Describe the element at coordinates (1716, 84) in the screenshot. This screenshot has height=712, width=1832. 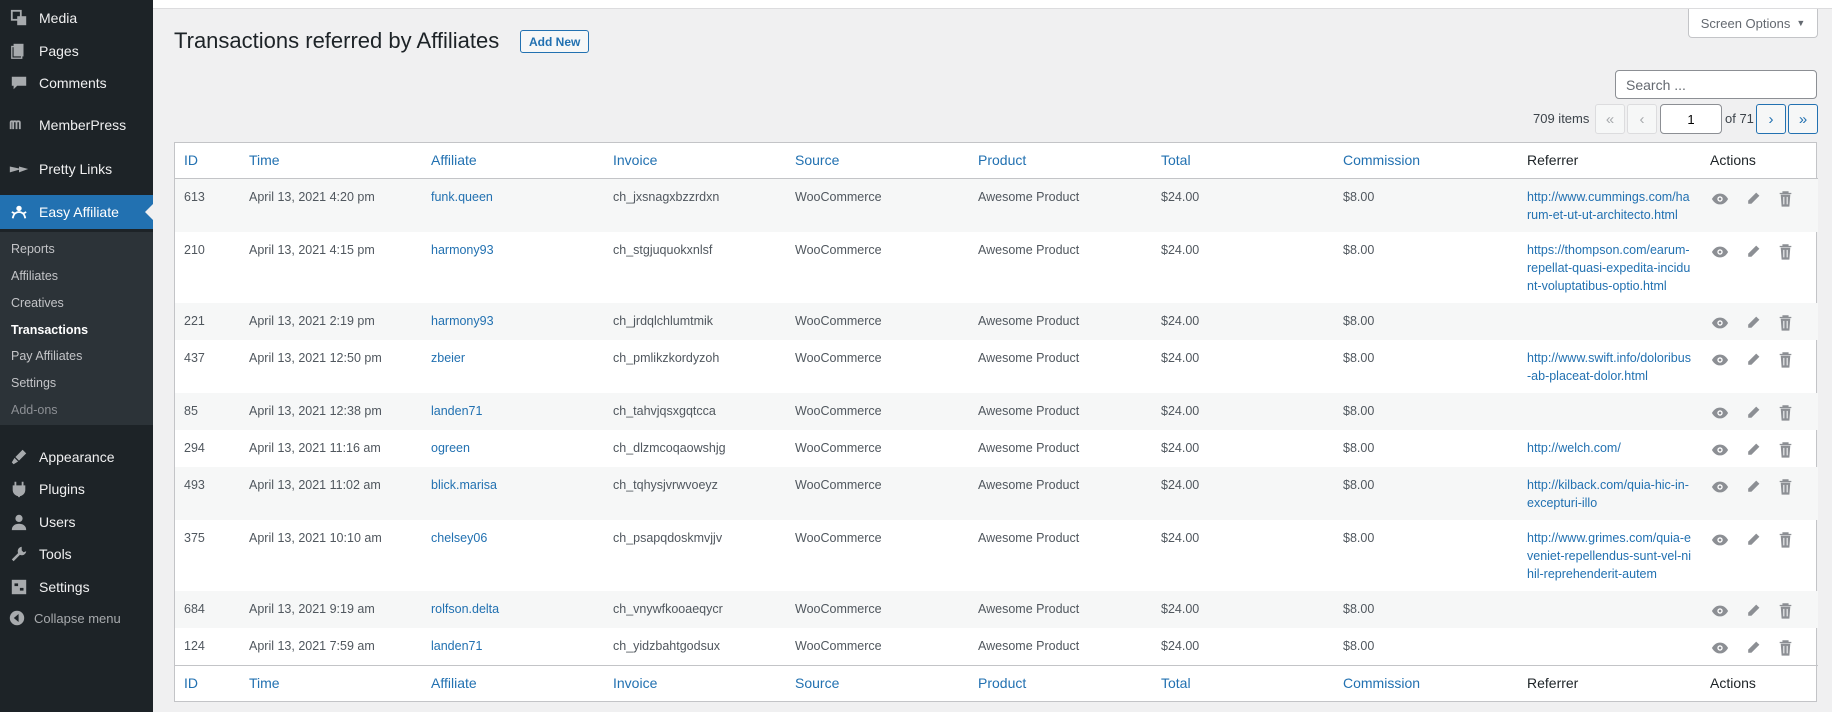
I see `search-input` at that location.